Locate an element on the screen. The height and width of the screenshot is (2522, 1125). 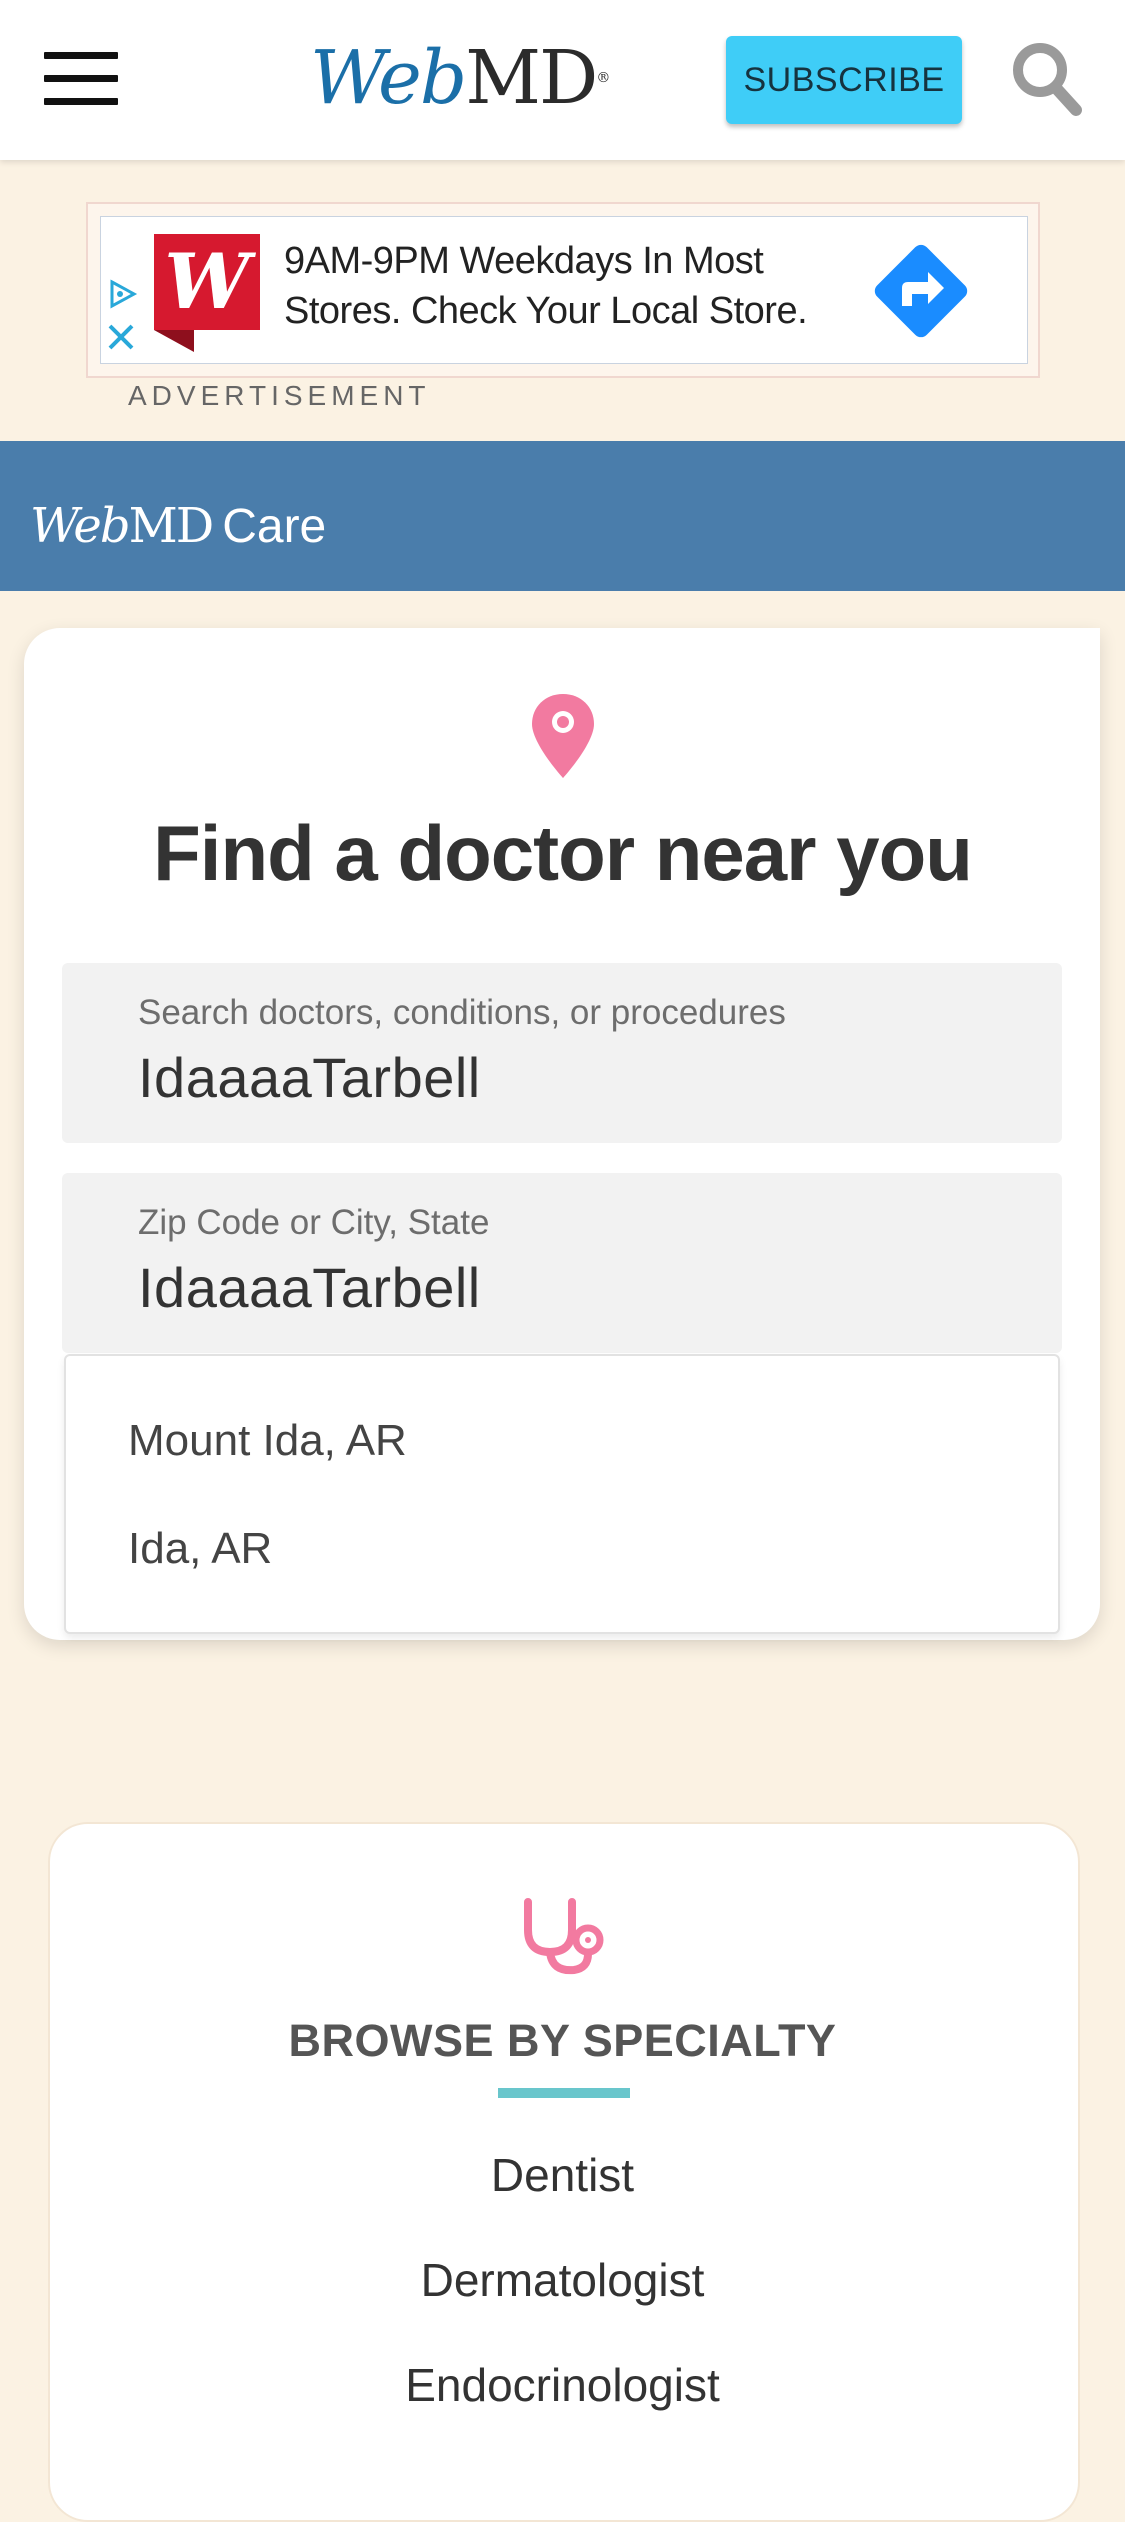
specialty-link: Dentist is located at coordinates (562, 2175).